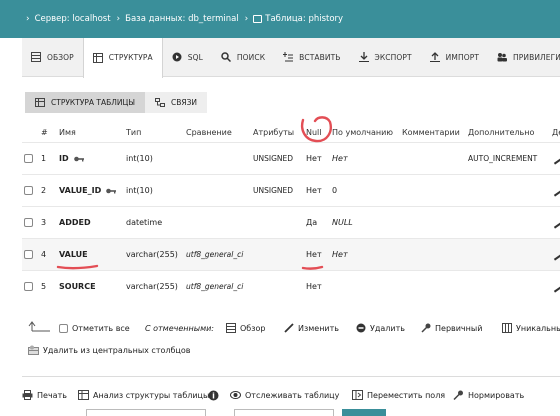 The image size is (560, 416). I want to click on move-columns-button: Переместить поля, so click(398, 395).